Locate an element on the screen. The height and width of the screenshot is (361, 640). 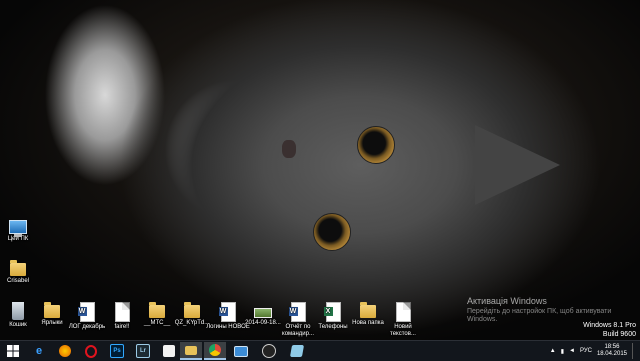
watermark-title: Активація Windows is located at coordinates (507, 301).